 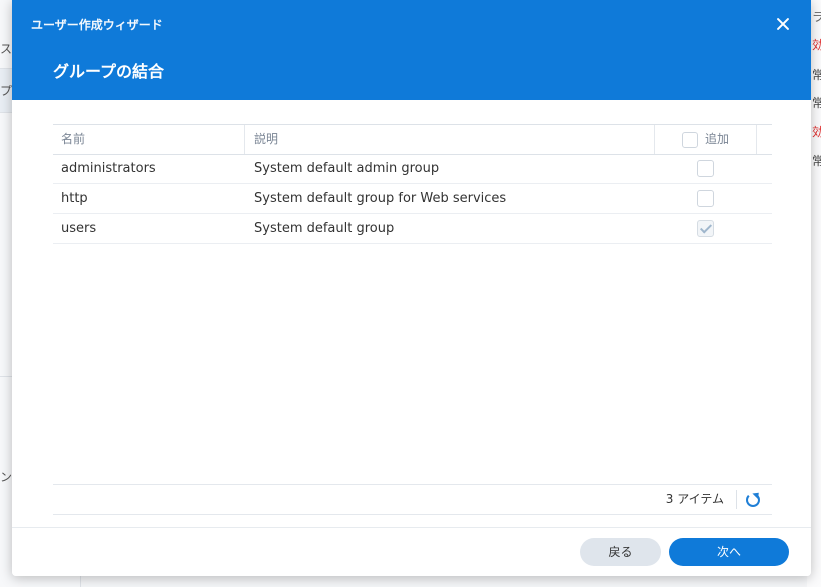 I want to click on close-icon, so click(x=783, y=24).